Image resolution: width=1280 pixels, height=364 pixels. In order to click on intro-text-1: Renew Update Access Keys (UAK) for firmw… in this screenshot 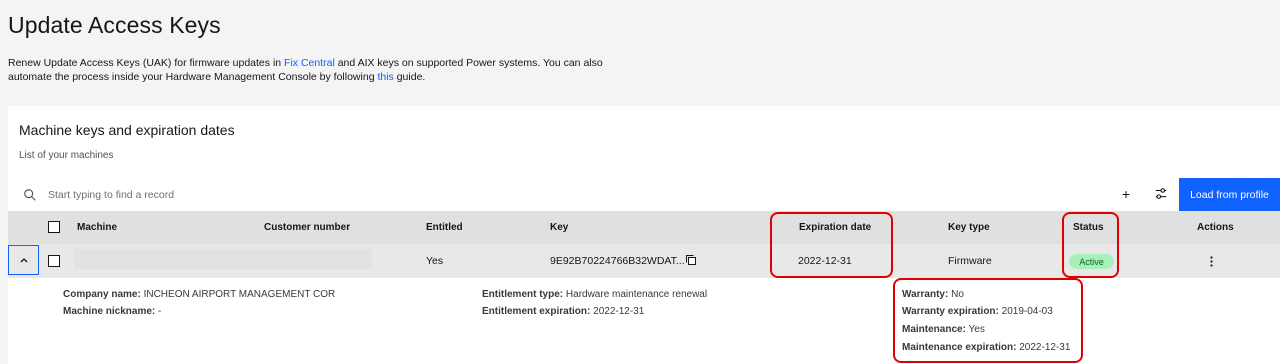, I will do `click(146, 63)`.